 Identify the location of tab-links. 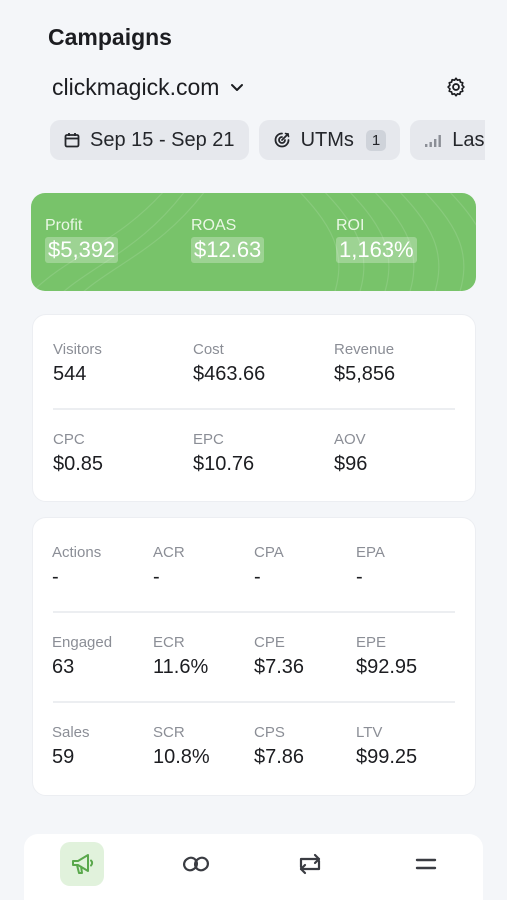
(196, 864).